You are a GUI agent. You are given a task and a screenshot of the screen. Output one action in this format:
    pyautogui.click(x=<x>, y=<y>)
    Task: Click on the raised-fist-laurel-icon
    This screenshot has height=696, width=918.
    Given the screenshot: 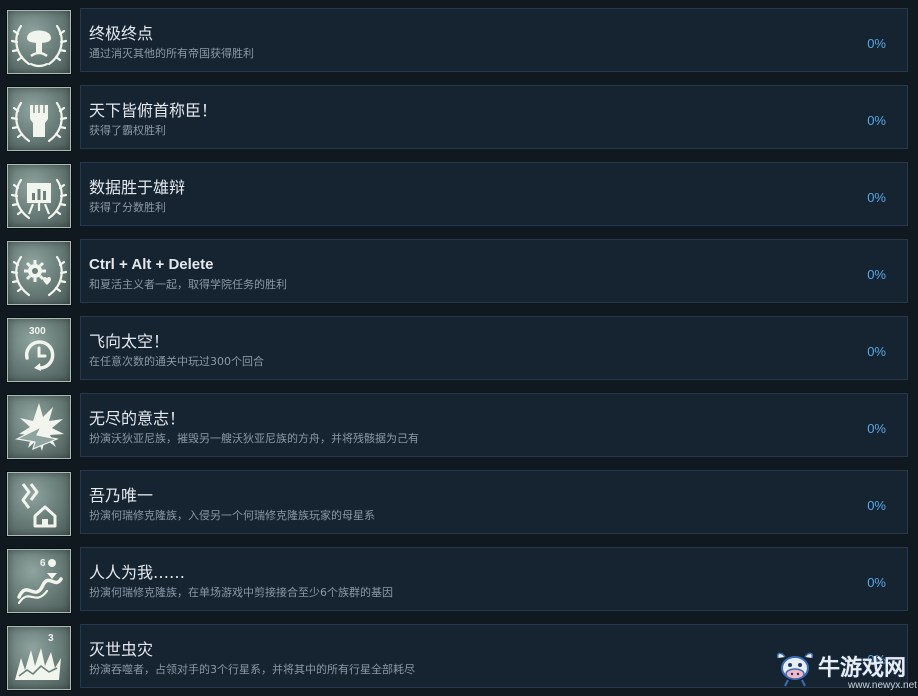 What is the action you would take?
    pyautogui.click(x=39, y=119)
    